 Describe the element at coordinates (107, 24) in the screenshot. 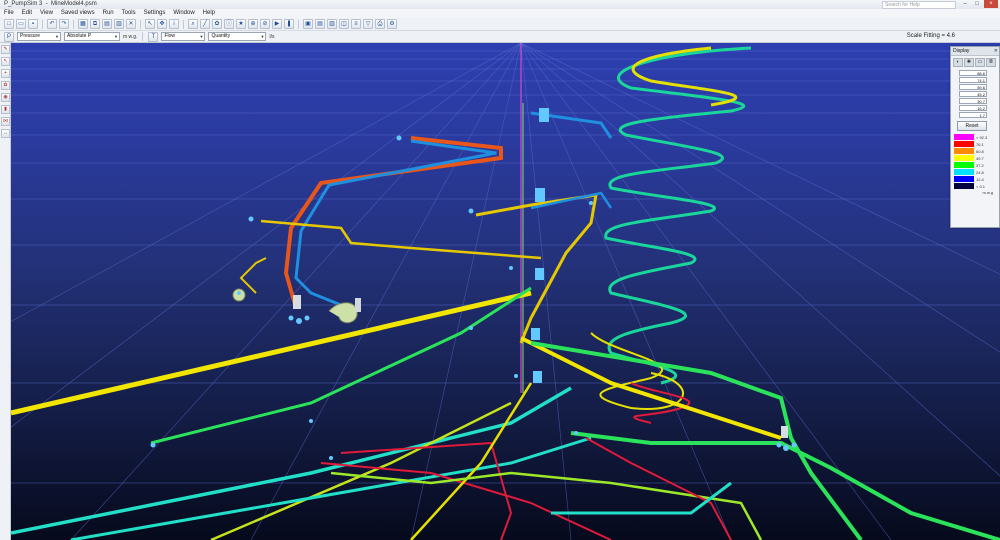

I see `paste-icon: ▤` at that location.